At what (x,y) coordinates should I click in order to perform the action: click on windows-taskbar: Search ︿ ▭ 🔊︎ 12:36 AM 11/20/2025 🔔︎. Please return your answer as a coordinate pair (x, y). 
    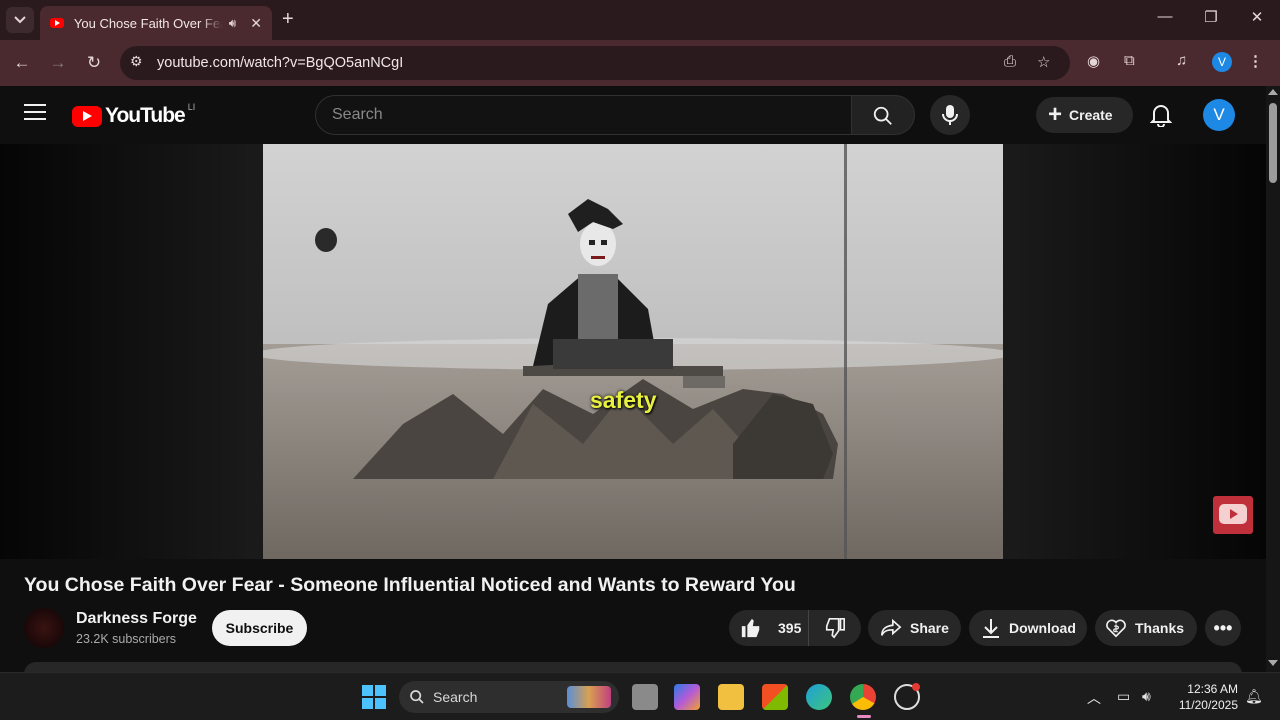
    Looking at the image, I should click on (640, 696).